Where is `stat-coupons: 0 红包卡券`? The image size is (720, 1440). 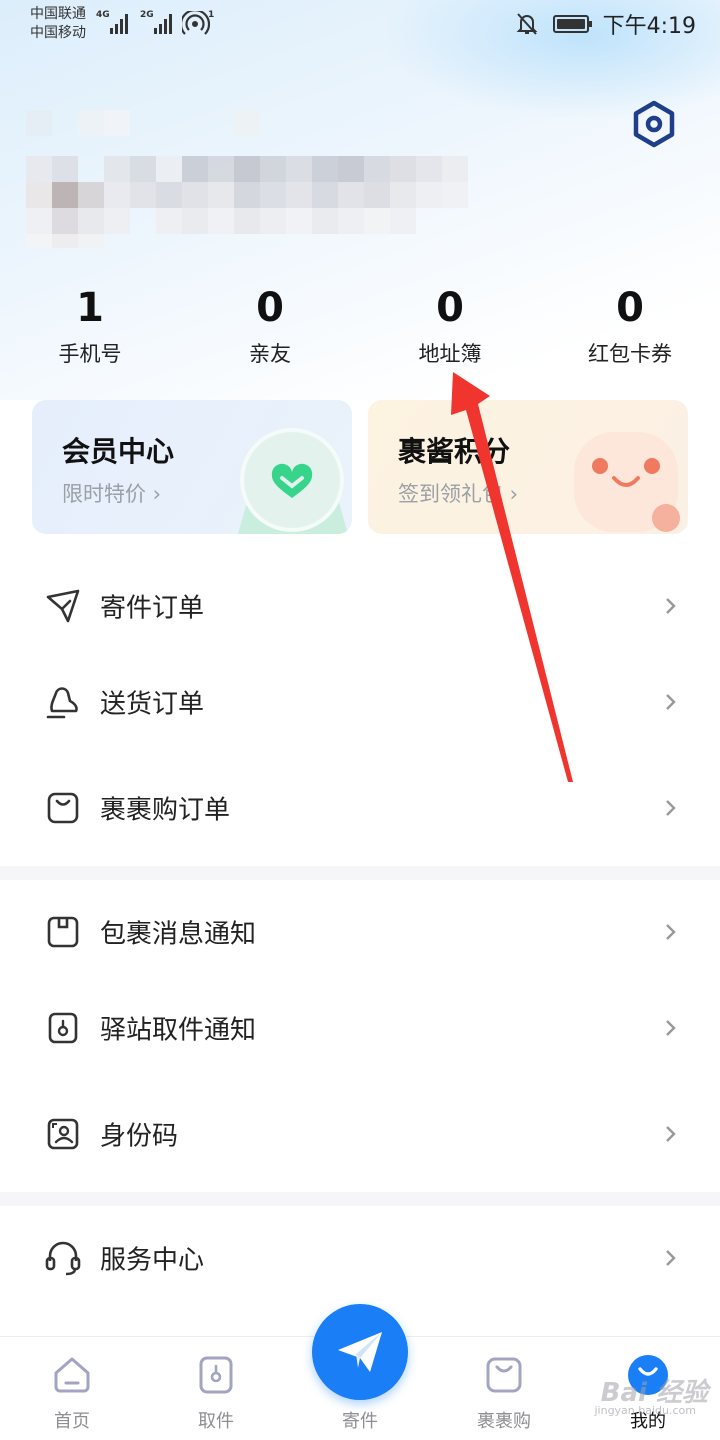
stat-coupons: 0 红包卡券 is located at coordinates (630, 325).